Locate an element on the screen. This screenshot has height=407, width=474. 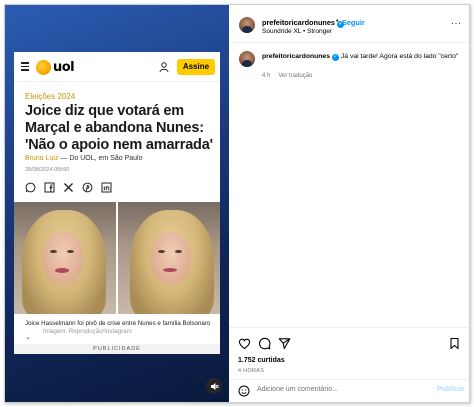
emoji-icon is located at coordinates (244, 391).